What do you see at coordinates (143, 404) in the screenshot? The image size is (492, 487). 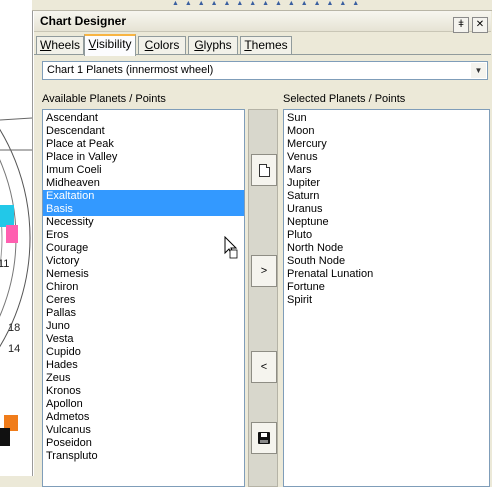 I see `list-item: Apollon` at bounding box center [143, 404].